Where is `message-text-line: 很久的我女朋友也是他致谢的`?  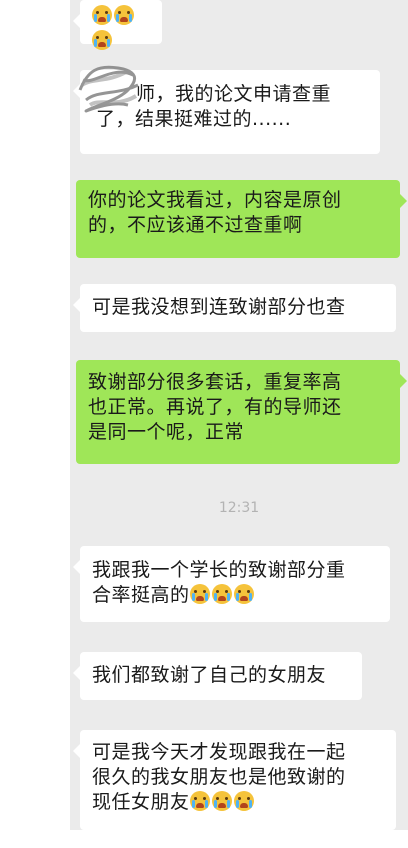
message-text-line: 很久的我女朋友也是他致谢的 is located at coordinates (219, 777).